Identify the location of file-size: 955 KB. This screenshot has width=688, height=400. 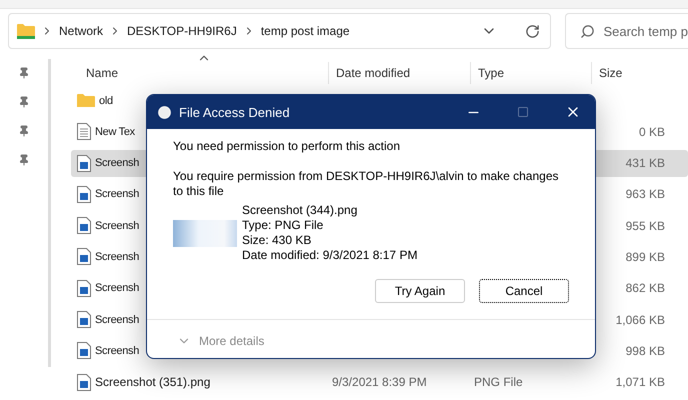
(646, 225).